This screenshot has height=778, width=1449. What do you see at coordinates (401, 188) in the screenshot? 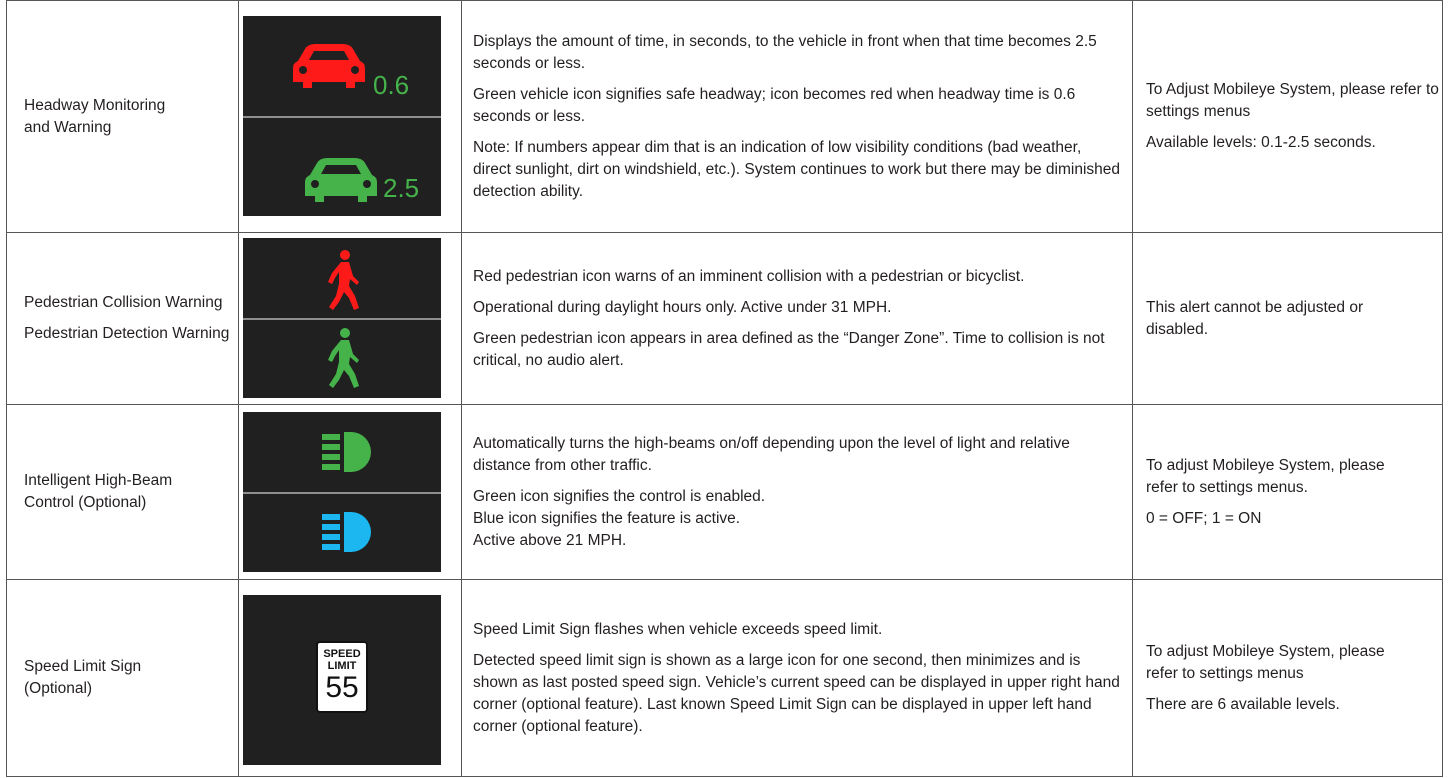
I see `headway-value-green: 2.5` at bounding box center [401, 188].